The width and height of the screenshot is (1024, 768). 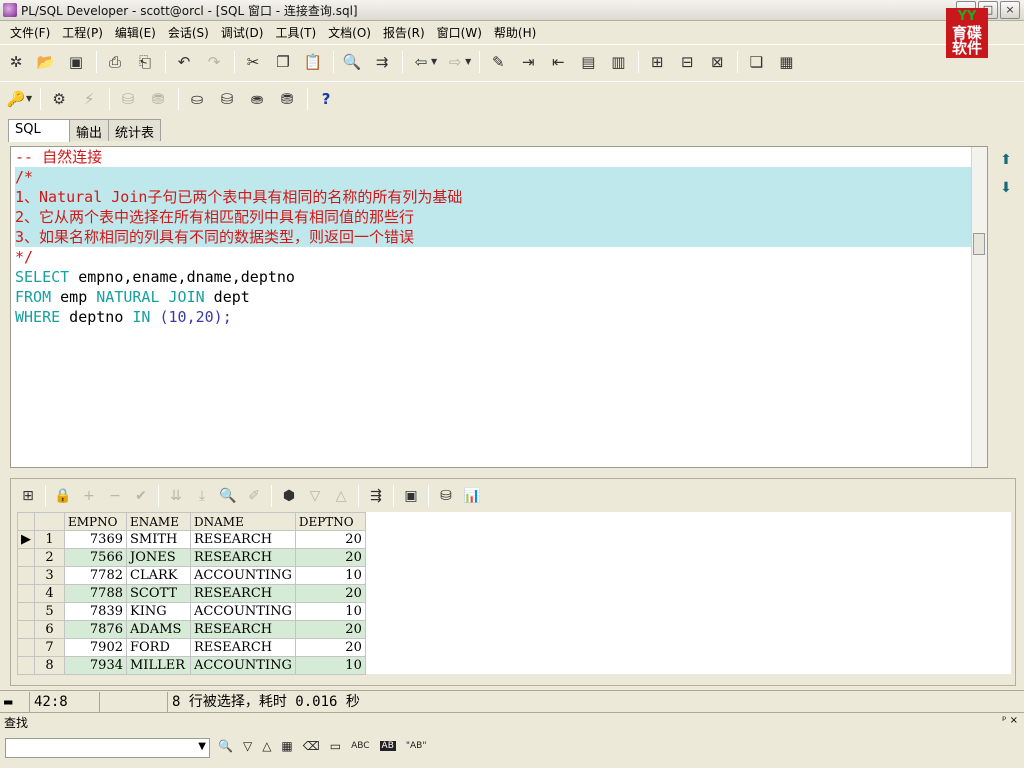 I want to click on comment-icon: ▤, so click(x=588, y=62).